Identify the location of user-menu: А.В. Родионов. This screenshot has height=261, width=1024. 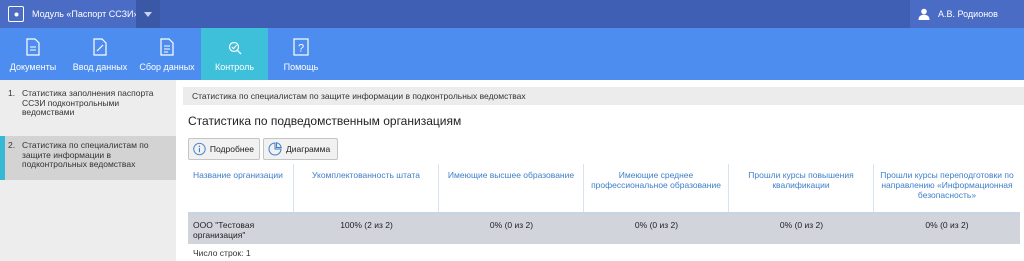
(967, 14).